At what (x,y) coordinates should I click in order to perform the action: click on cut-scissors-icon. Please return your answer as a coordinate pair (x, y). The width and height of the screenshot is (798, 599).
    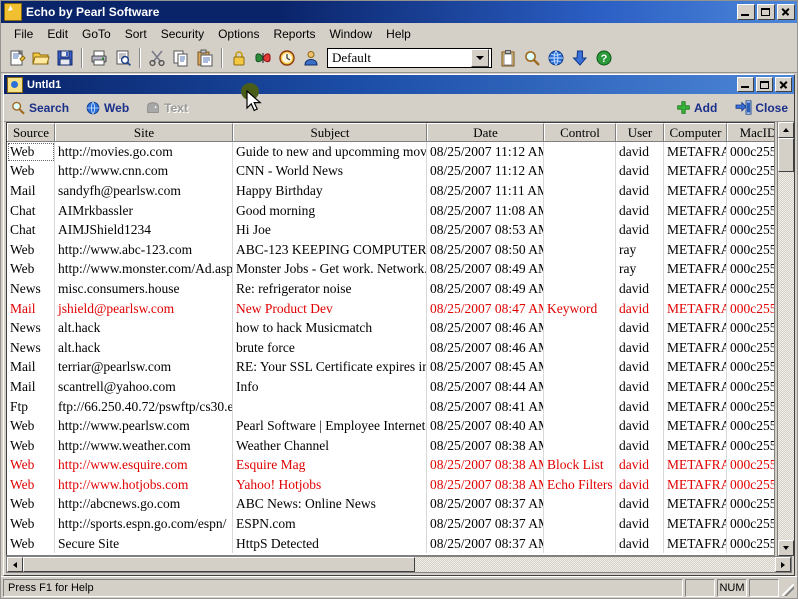
    Looking at the image, I should click on (157, 58).